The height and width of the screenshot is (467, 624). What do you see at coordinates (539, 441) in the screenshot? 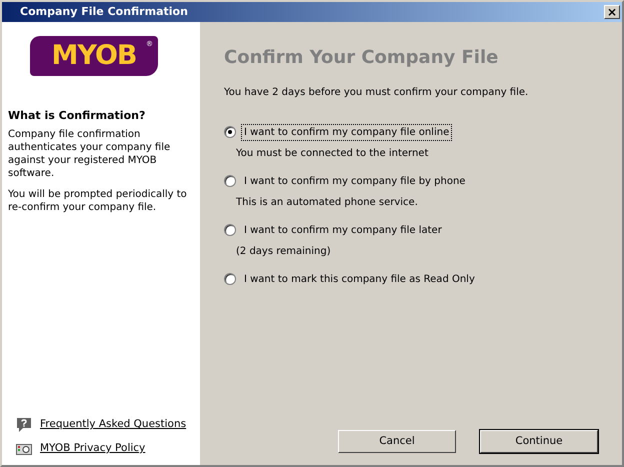
I see `dialog-button: Continue` at bounding box center [539, 441].